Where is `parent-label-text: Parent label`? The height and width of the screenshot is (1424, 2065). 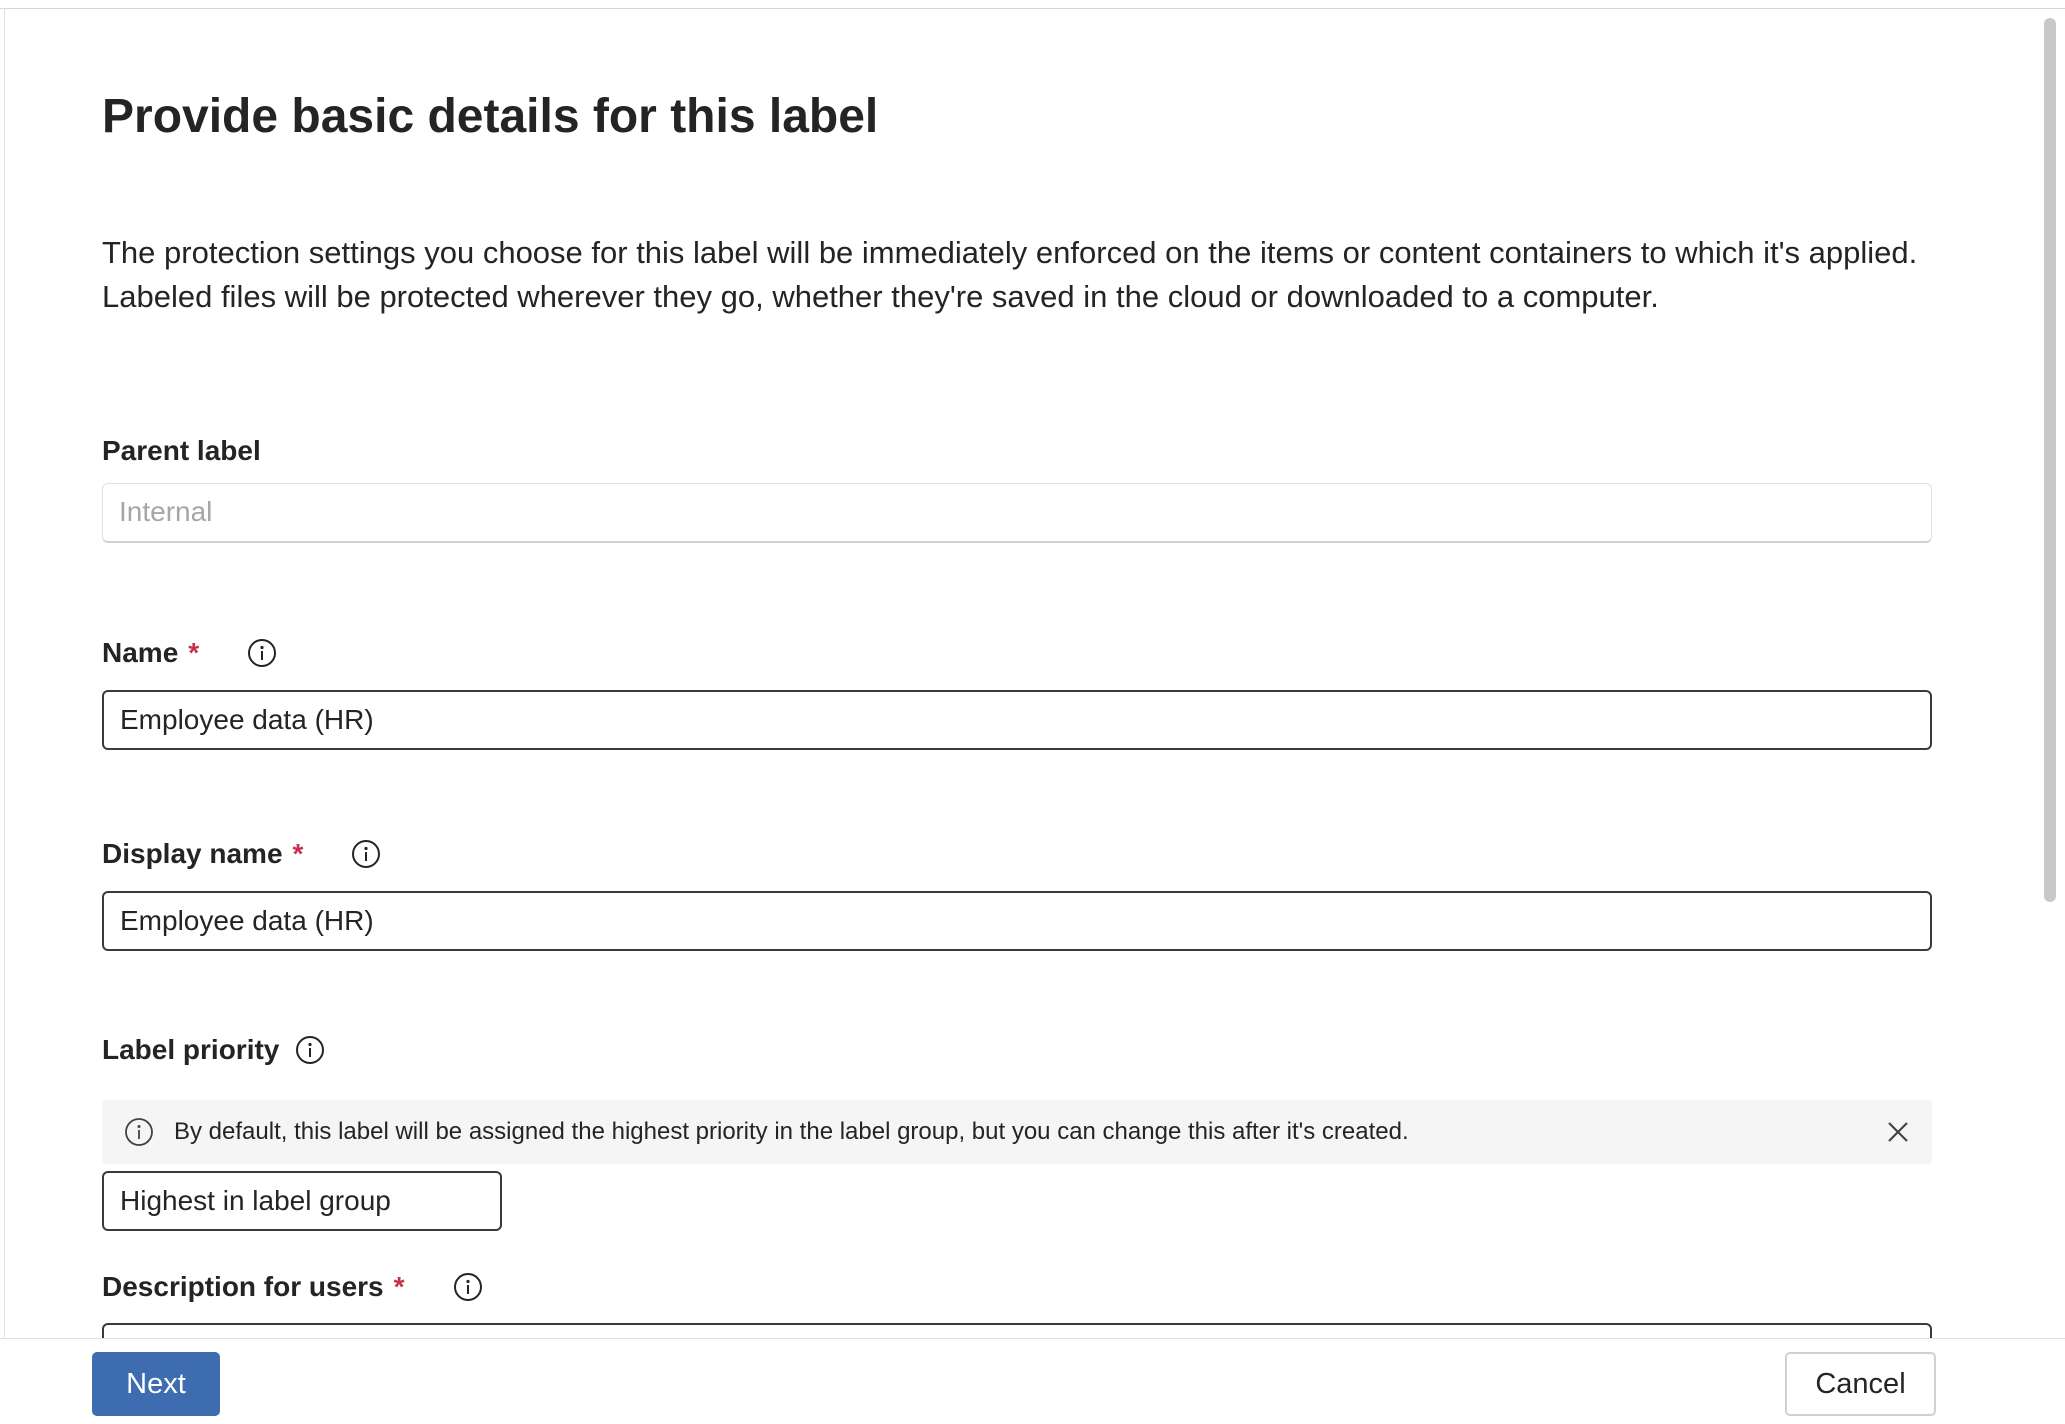 parent-label-text: Parent label is located at coordinates (181, 450).